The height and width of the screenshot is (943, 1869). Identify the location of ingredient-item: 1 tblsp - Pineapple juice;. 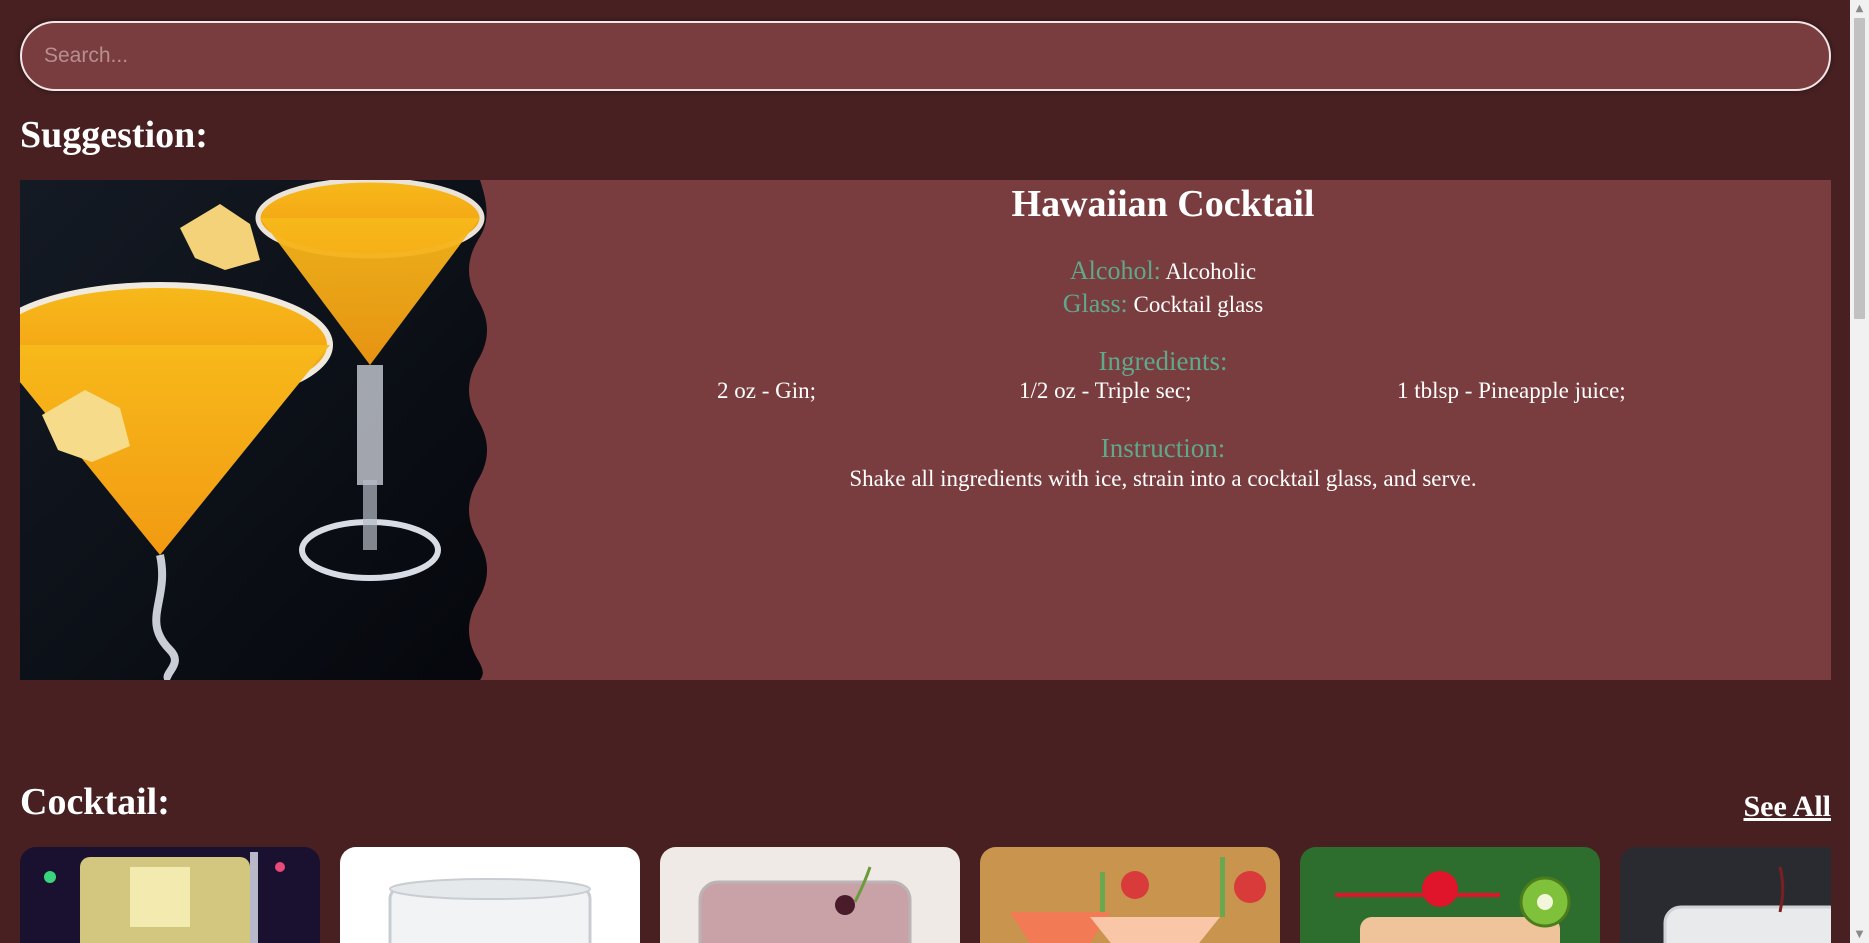
(1511, 390).